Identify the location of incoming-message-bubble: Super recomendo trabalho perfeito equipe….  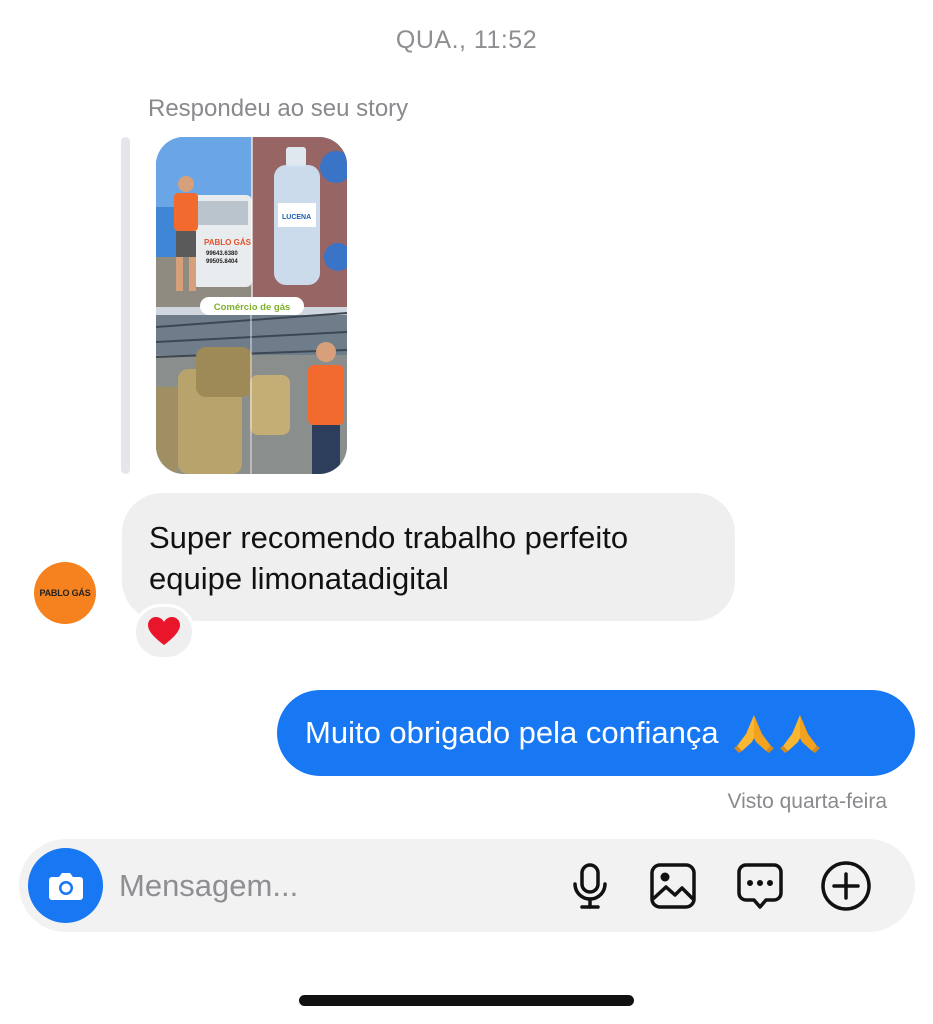
(428, 557).